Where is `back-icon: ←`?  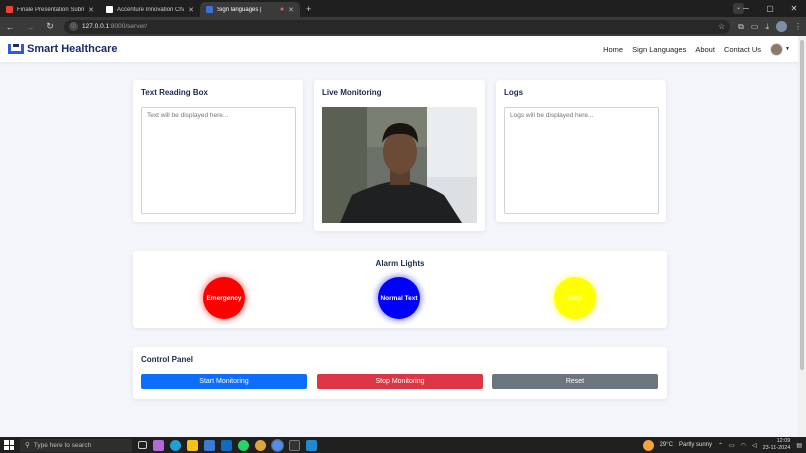
back-icon: ← is located at coordinates (10, 27).